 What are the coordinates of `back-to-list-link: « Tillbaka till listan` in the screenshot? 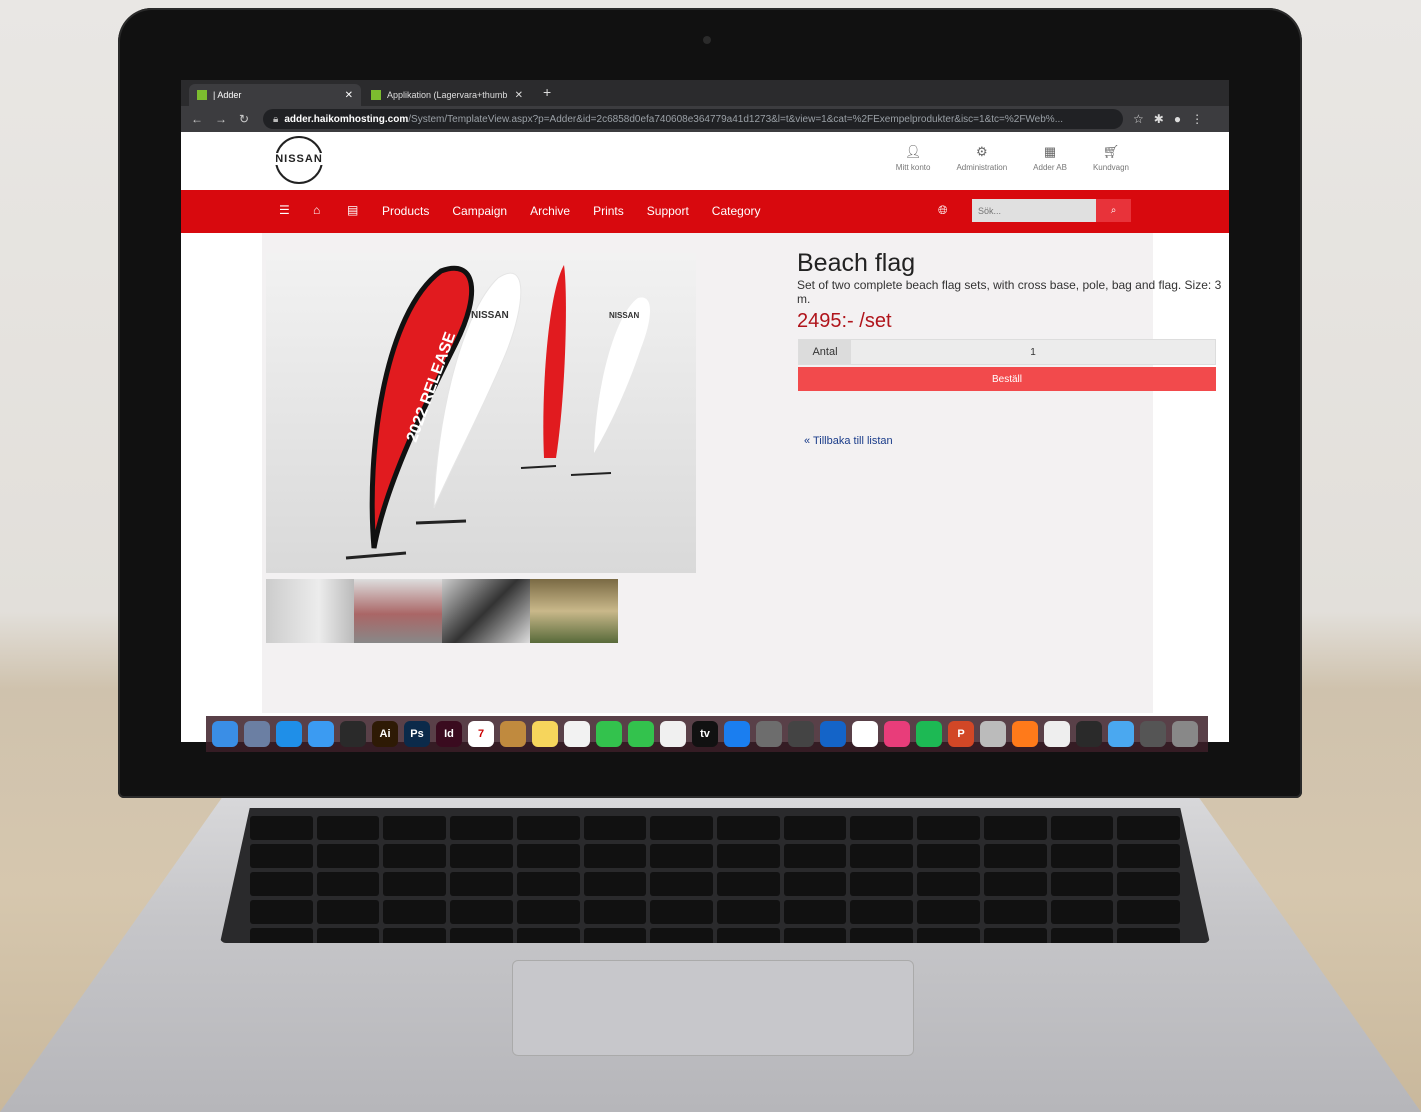 It's located at (848, 441).